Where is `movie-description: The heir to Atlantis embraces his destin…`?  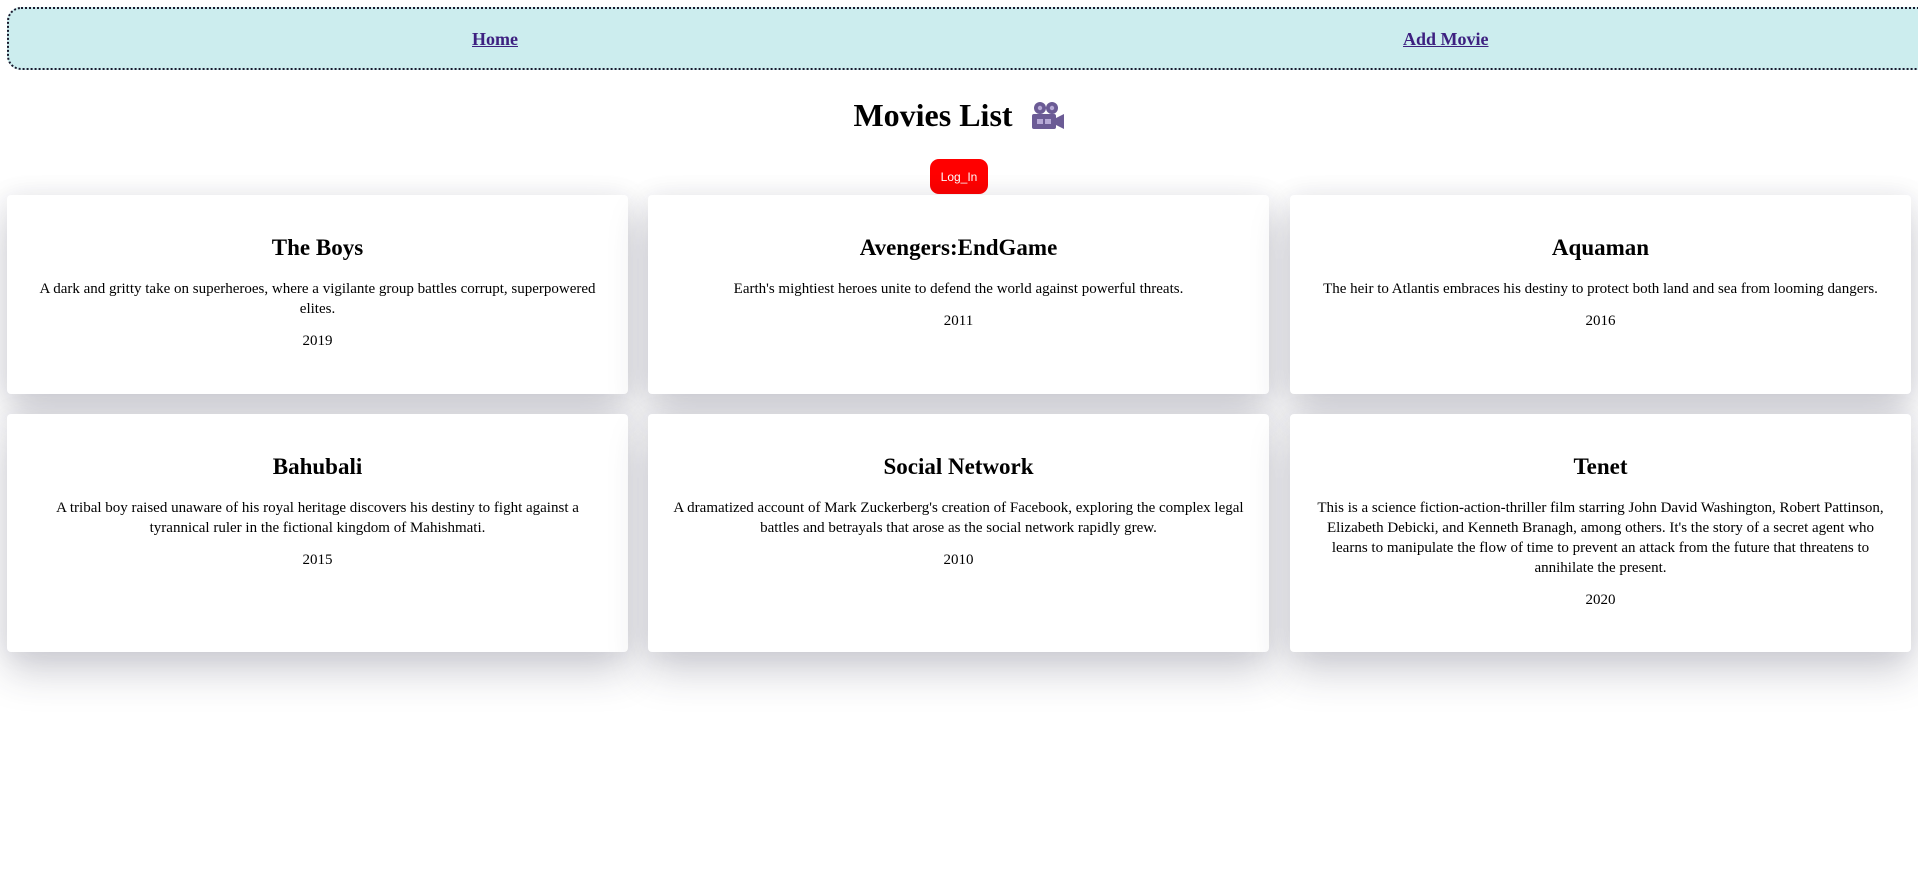
movie-description: The heir to Atlantis embraces his destin… is located at coordinates (1600, 289).